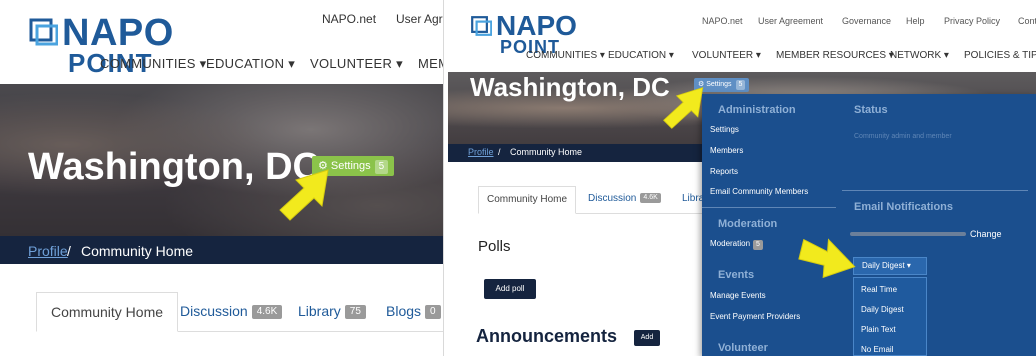 The width and height of the screenshot is (1036, 356). Describe the element at coordinates (738, 295) in the screenshot. I see `menu-item-manage-events: Manage Events` at that location.